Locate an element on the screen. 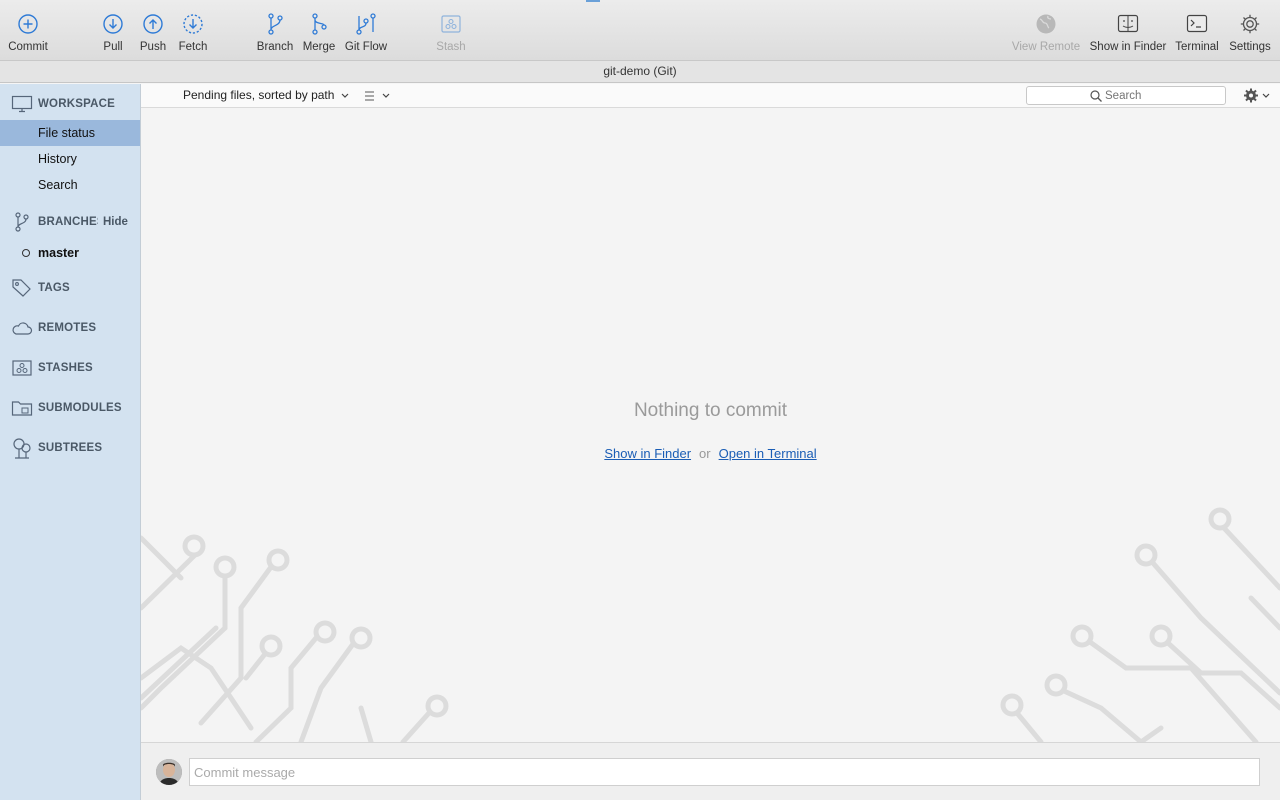  fetch-icon is located at coordinates (193, 24).